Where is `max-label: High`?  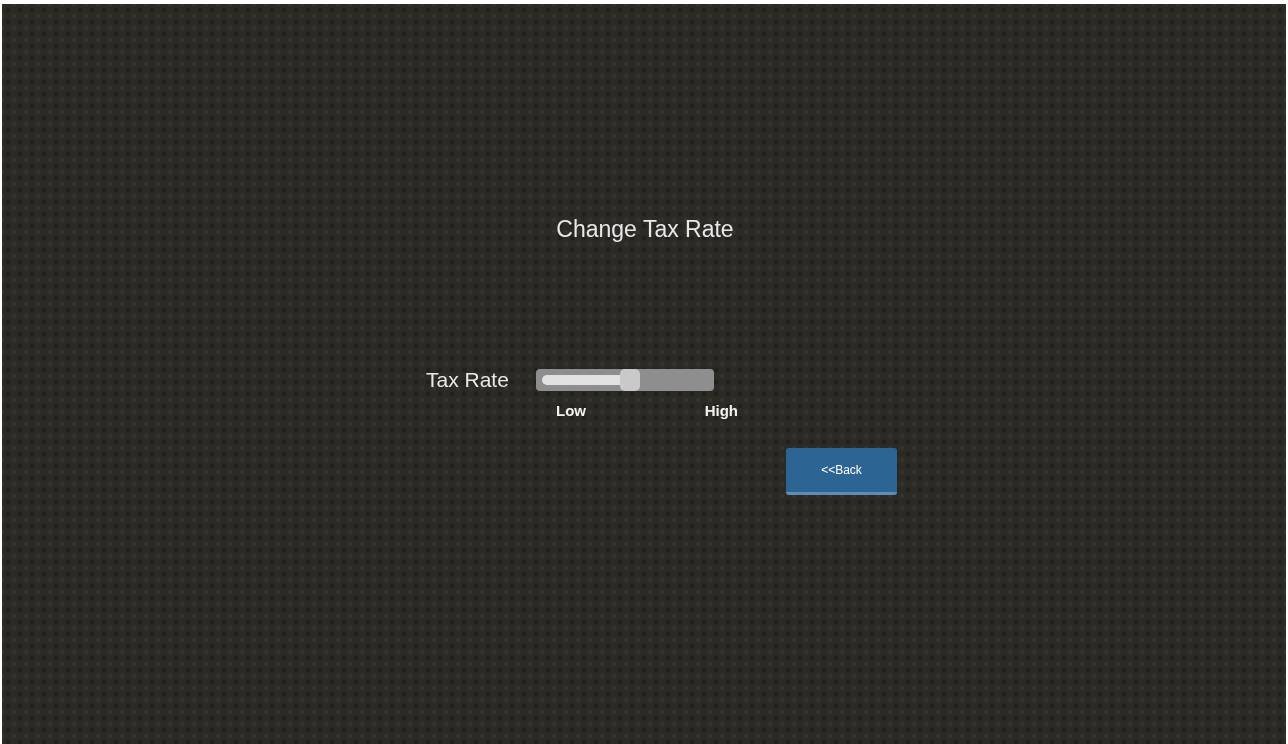 max-label: High is located at coordinates (721, 411).